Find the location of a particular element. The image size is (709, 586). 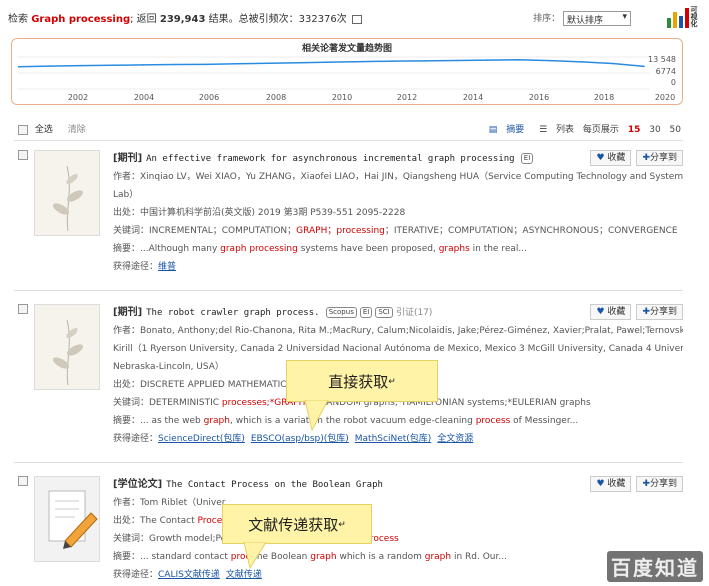

record-authors-cont: Lab） is located at coordinates (126, 195).